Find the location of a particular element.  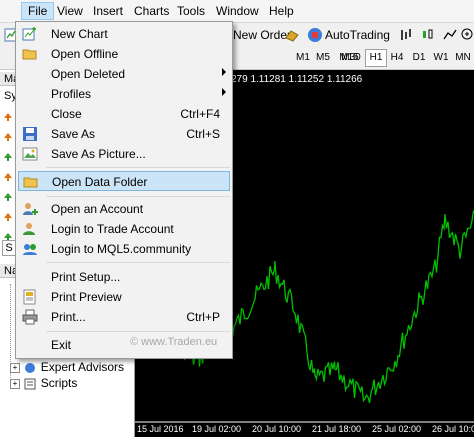

x-tick-label: 20 Jul 10:00 is located at coordinates (277, 429).